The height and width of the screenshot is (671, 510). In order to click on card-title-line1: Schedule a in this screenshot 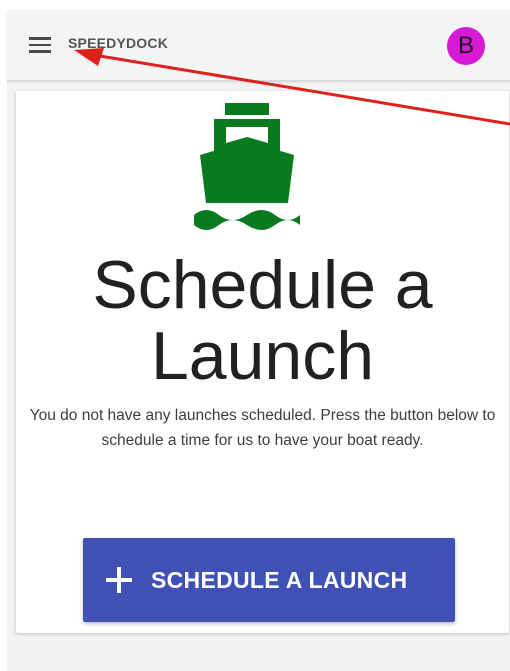, I will do `click(262, 285)`.